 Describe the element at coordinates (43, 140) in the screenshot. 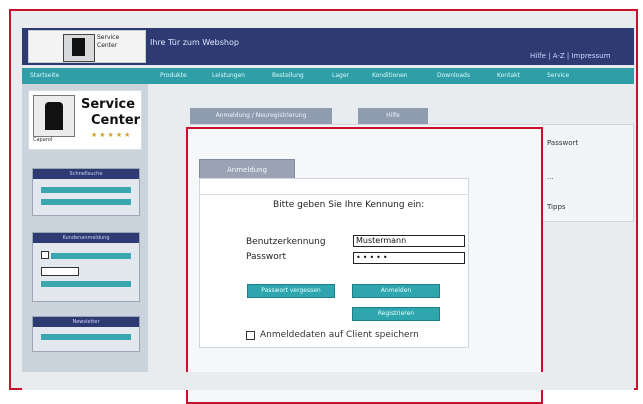

I see `brand-name: Caparol` at that location.